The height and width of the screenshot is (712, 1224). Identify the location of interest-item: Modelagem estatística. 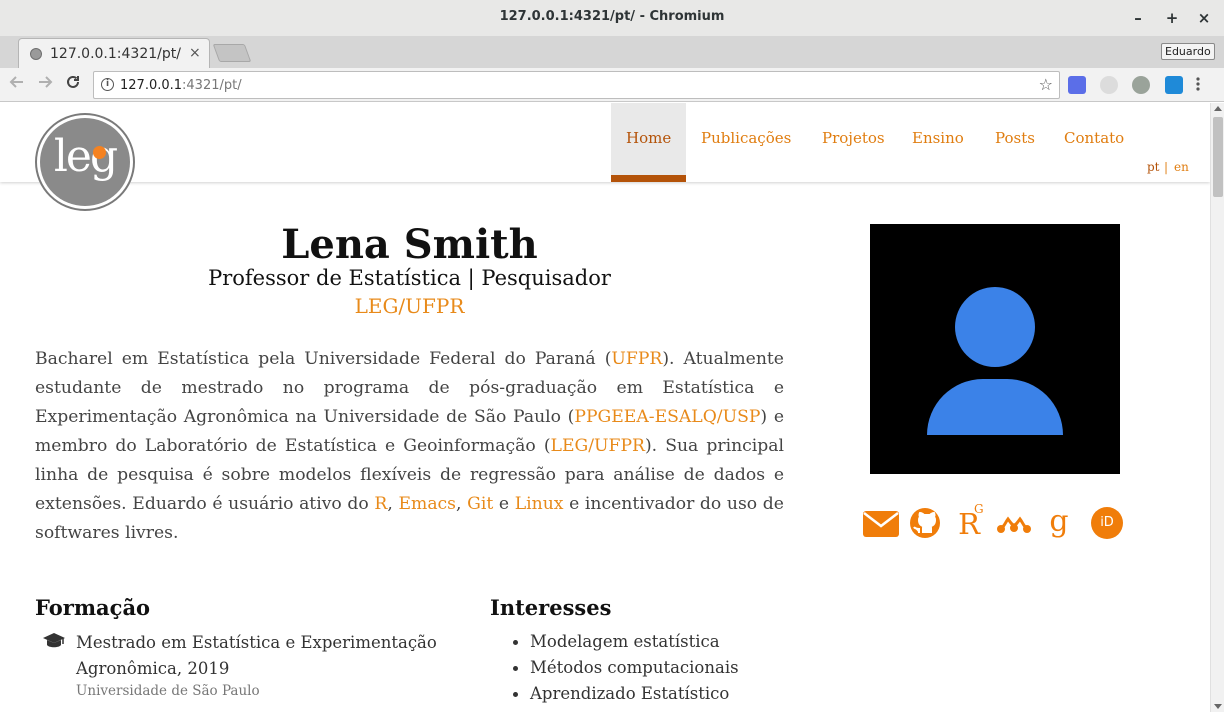
(625, 642).